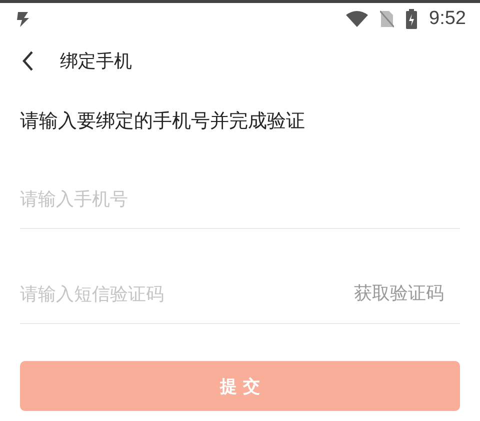 The image size is (480, 421). I want to click on get-code-link: 获取验证码, so click(399, 293).